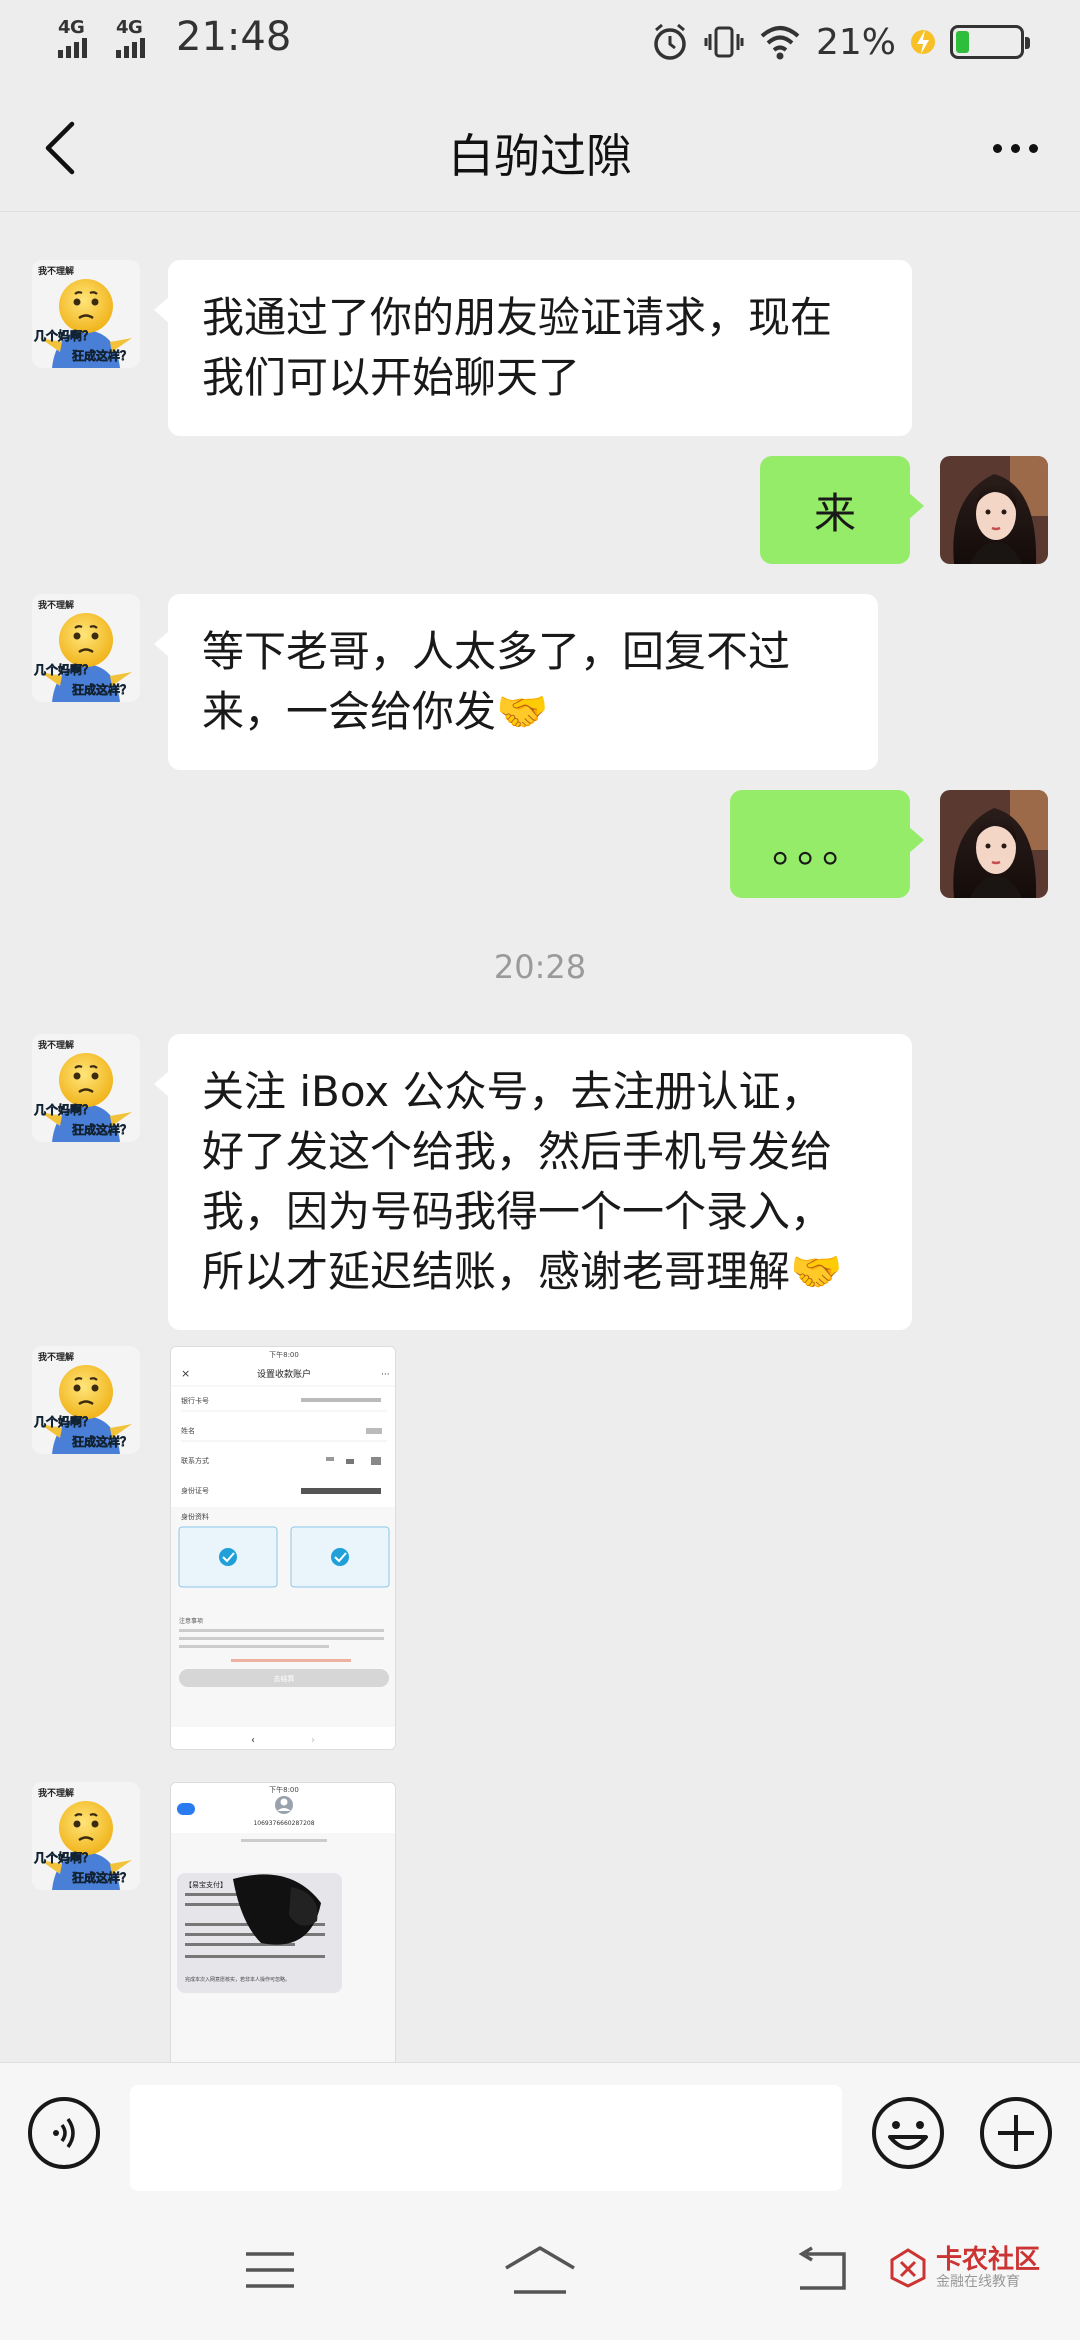 The height and width of the screenshot is (2340, 1080). Describe the element at coordinates (977, 2282) in the screenshot. I see `watermark-subtitle: 金融在线教育` at that location.